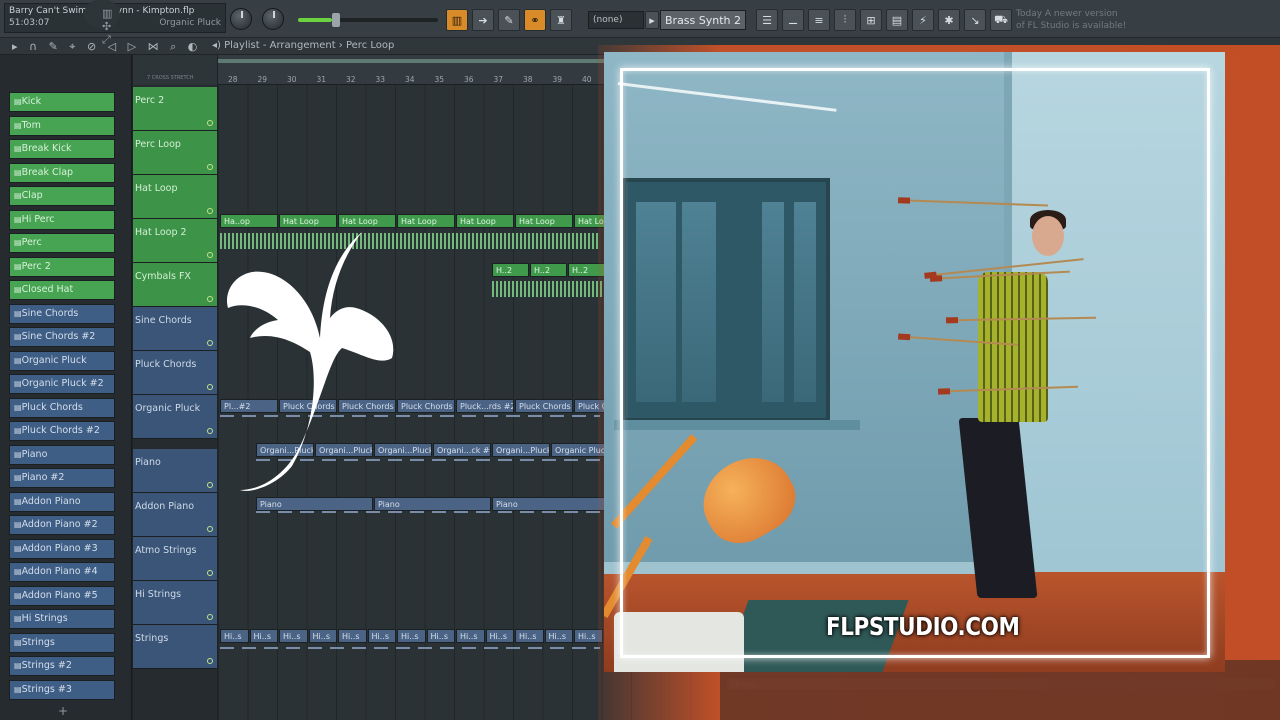 Image resolution: width=1280 pixels, height=720 pixels. What do you see at coordinates (175, 559) in the screenshot?
I see `track-atmo-strings: Atmo Strings` at bounding box center [175, 559].